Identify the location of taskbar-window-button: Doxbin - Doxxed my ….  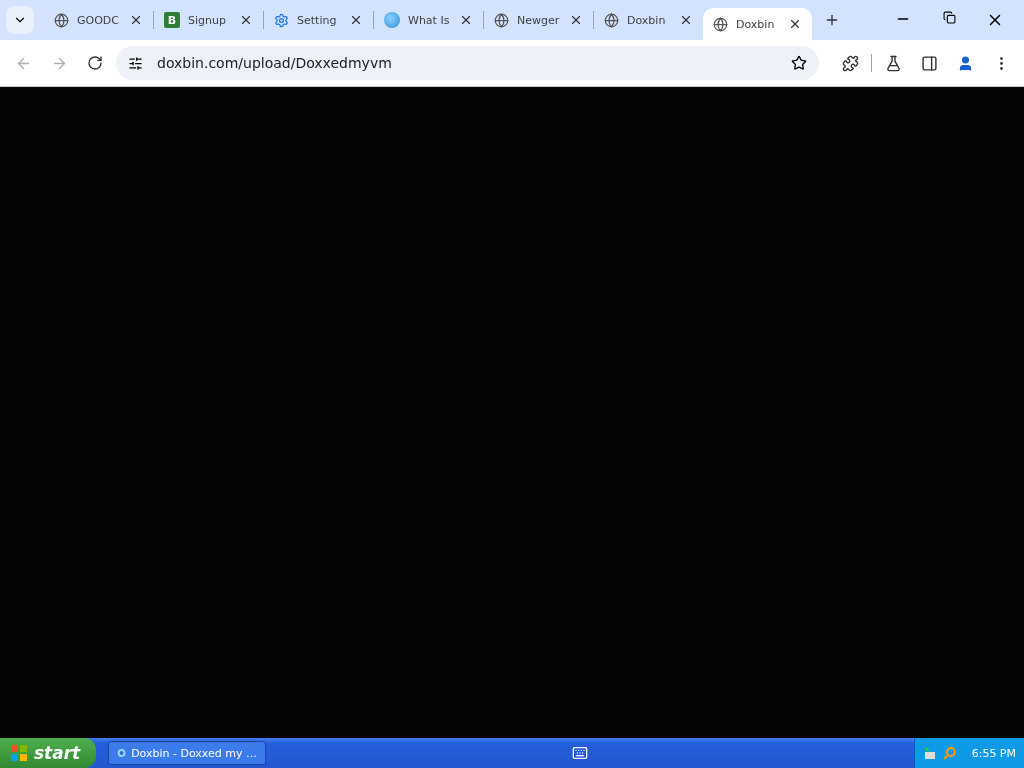
(187, 753).